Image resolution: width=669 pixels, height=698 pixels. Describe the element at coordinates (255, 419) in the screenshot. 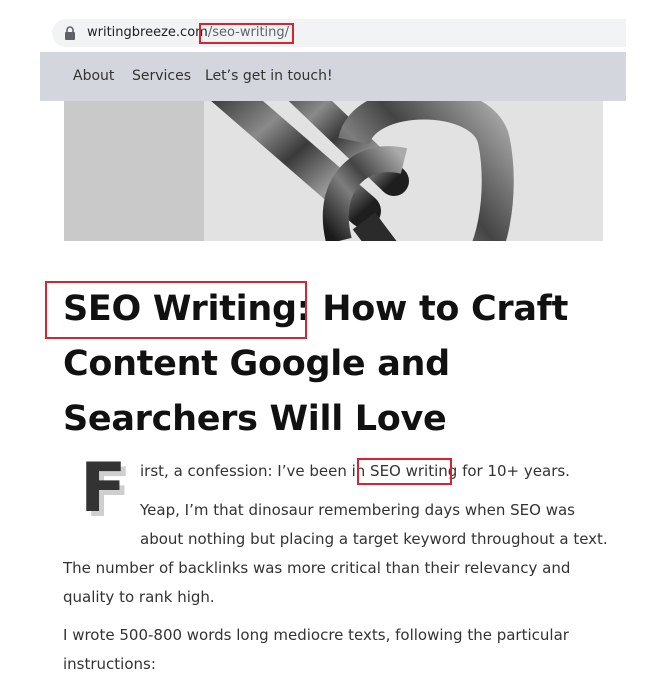

I see `title-line3: Searchers Will Love` at that location.